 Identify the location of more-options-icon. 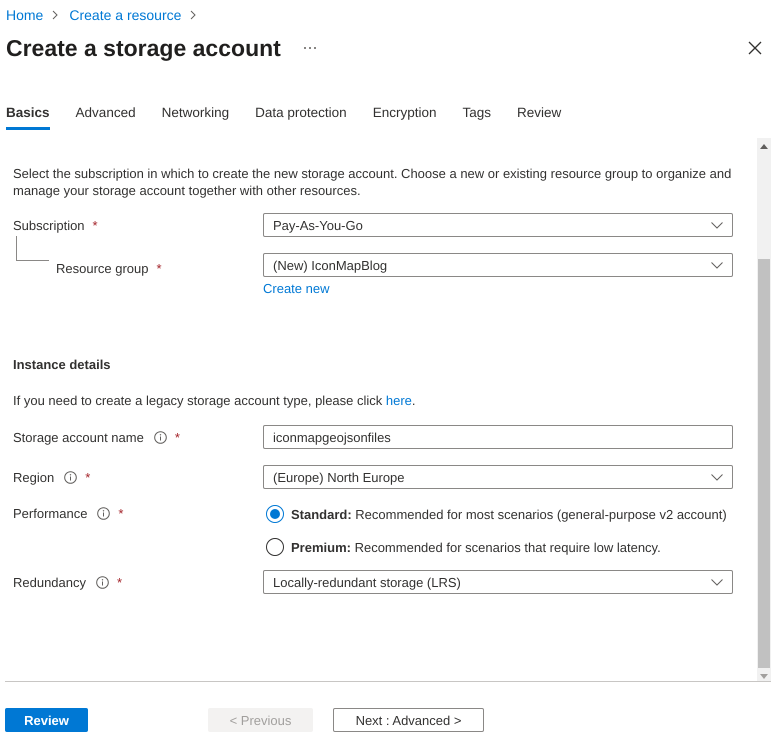
(309, 48).